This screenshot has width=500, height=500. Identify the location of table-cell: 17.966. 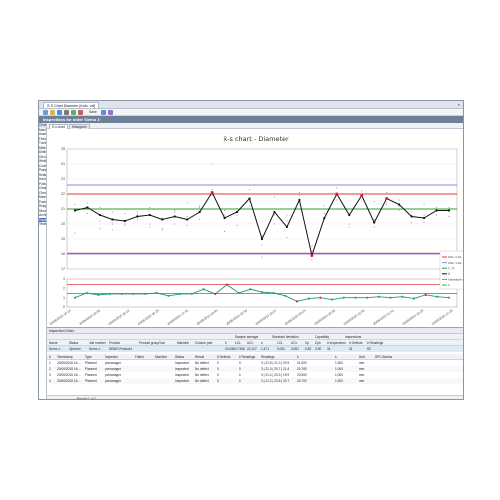
(240, 349).